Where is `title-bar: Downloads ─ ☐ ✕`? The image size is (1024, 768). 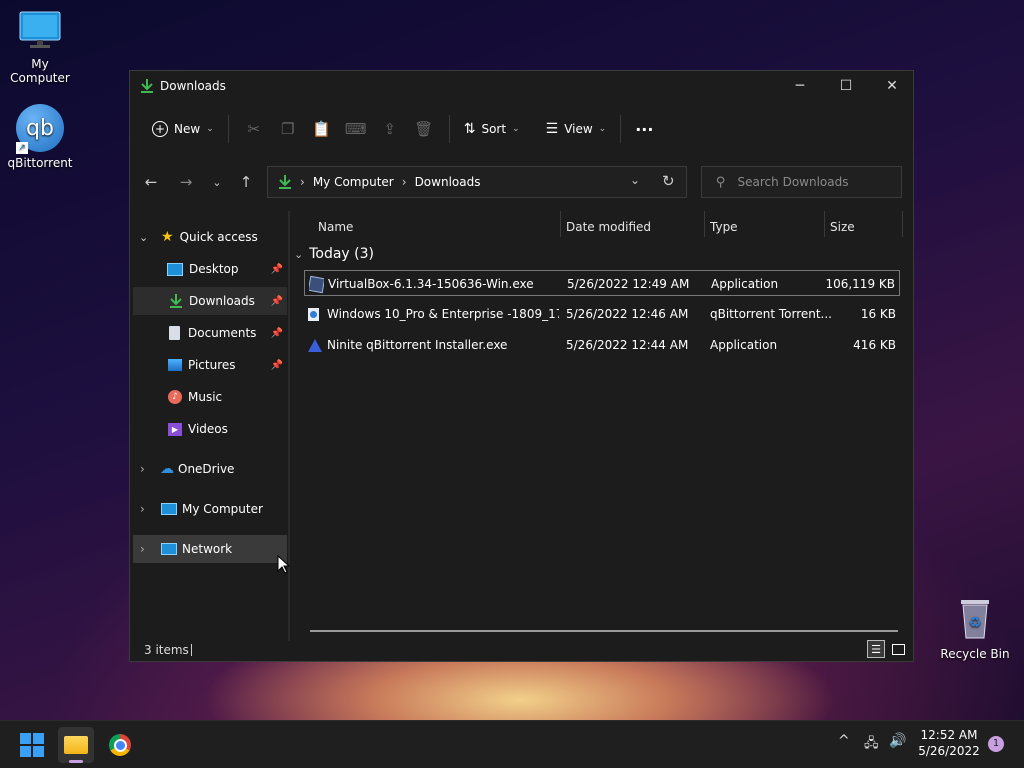
title-bar: Downloads ─ ☐ ✕ is located at coordinates (521, 86).